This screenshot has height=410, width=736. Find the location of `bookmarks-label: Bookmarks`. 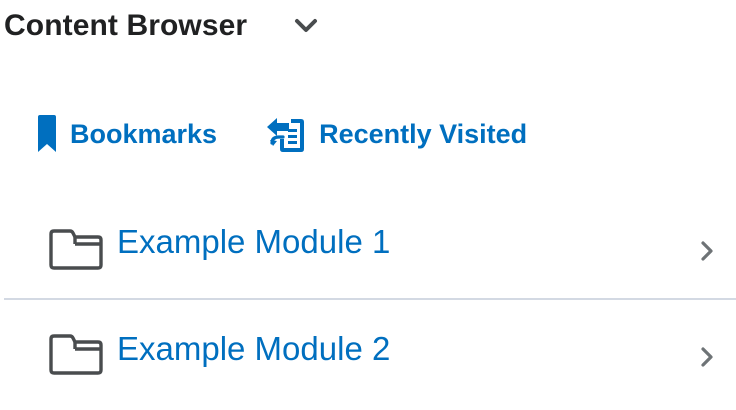

bookmarks-label: Bookmarks is located at coordinates (144, 133).